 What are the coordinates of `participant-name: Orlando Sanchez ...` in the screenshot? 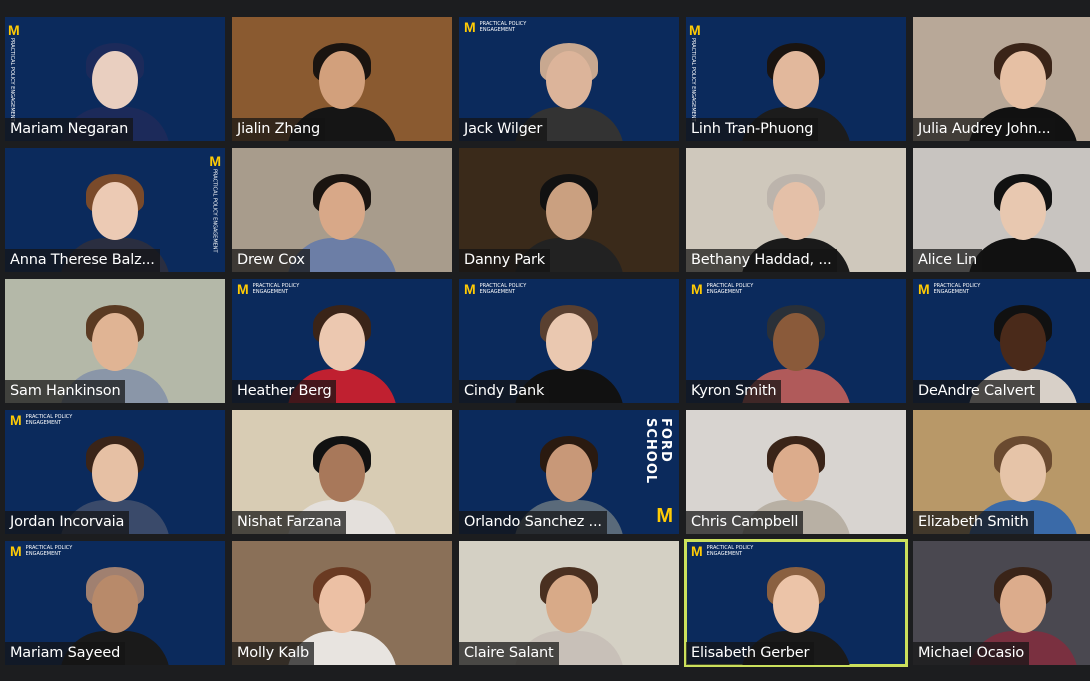 It's located at (533, 522).